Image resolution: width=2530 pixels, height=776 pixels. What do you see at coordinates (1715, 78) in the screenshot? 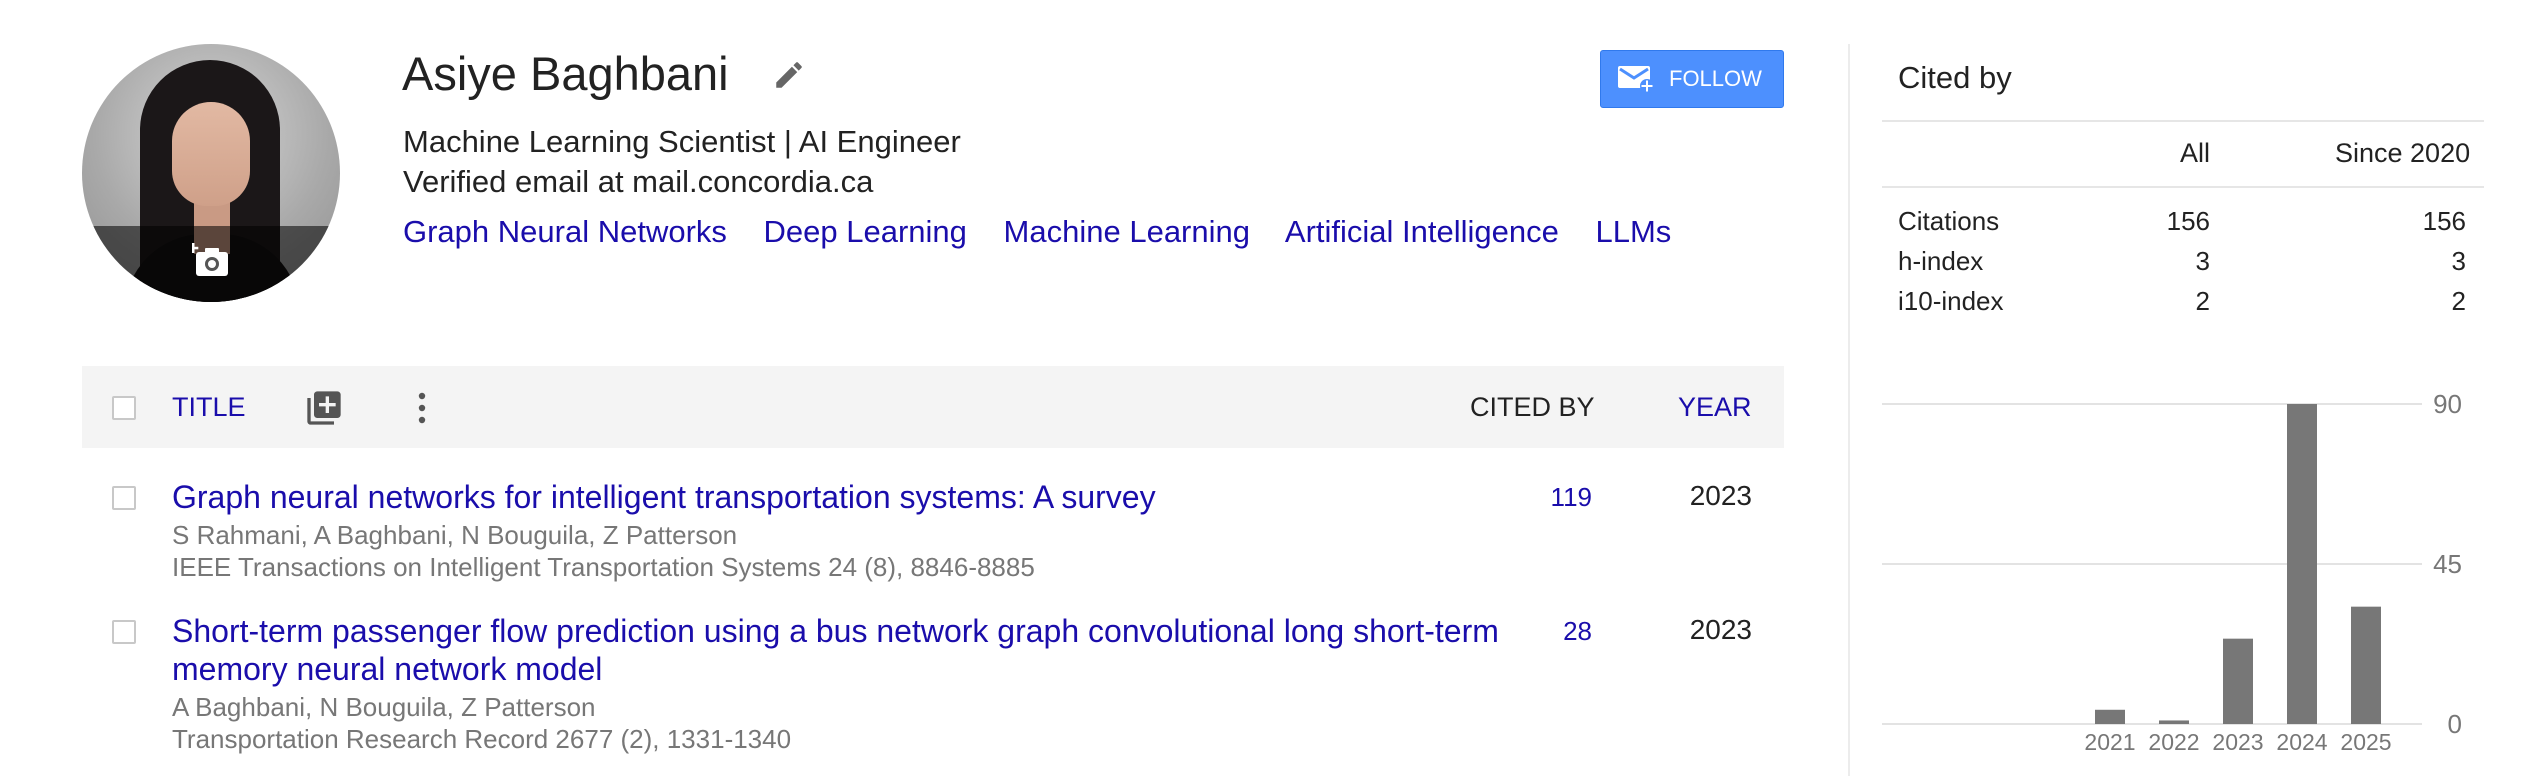
I see `follow-label: FOLLOW` at bounding box center [1715, 78].